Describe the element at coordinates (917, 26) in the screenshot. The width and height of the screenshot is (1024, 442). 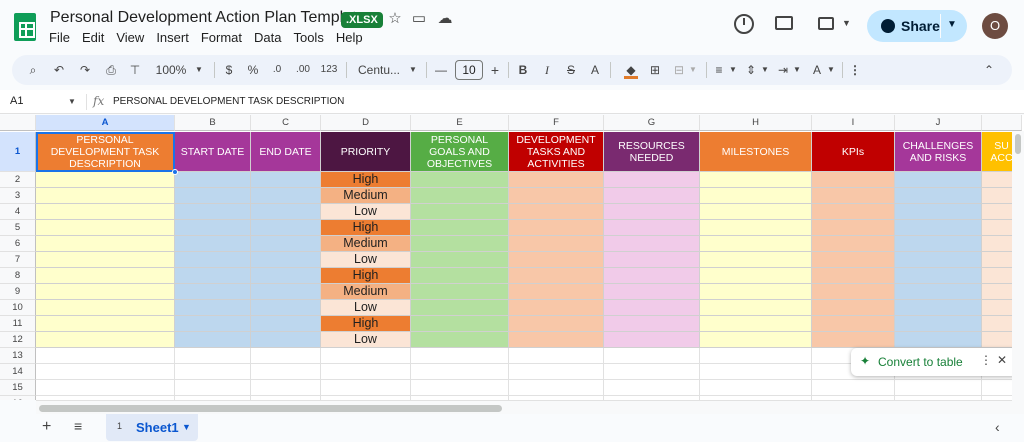
I see `share-button: Share ▼` at that location.